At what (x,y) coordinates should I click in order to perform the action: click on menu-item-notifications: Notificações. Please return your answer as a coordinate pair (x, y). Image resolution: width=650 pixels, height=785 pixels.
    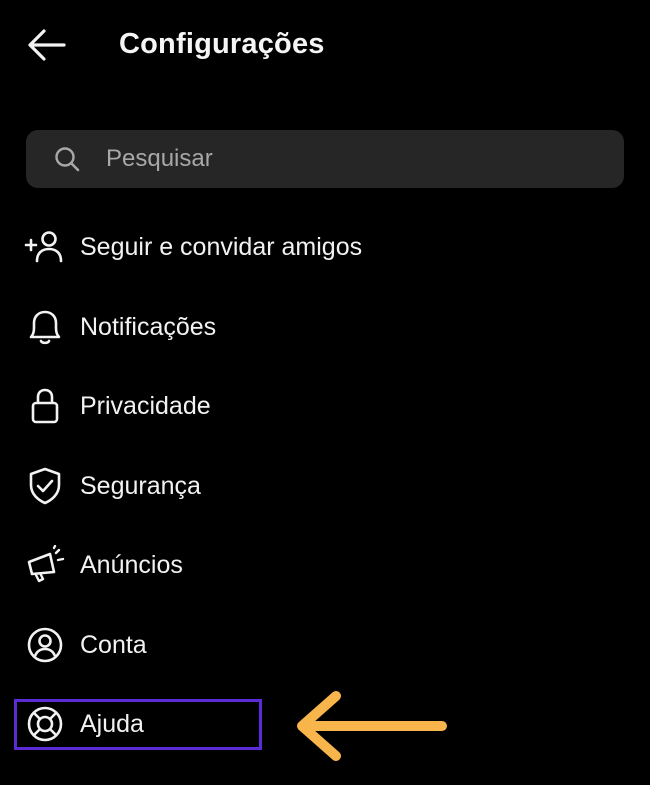
    Looking at the image, I should click on (325, 327).